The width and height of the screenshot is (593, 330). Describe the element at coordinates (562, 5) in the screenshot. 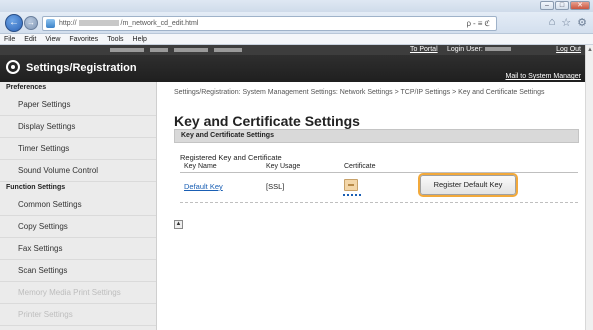

I see `maximize-button: □` at that location.